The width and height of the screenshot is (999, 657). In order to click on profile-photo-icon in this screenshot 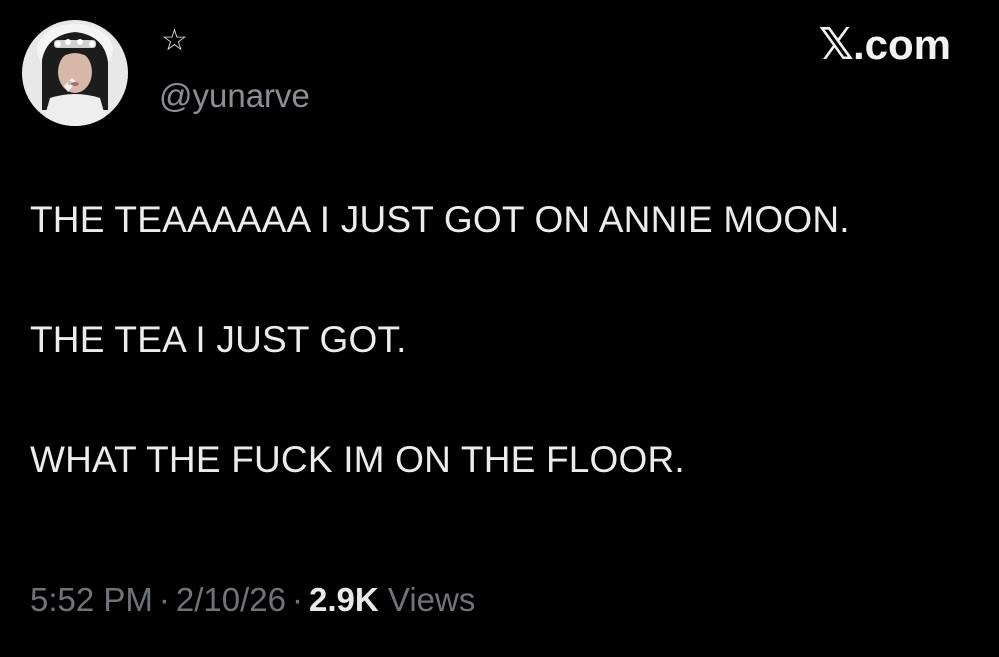, I will do `click(75, 73)`.